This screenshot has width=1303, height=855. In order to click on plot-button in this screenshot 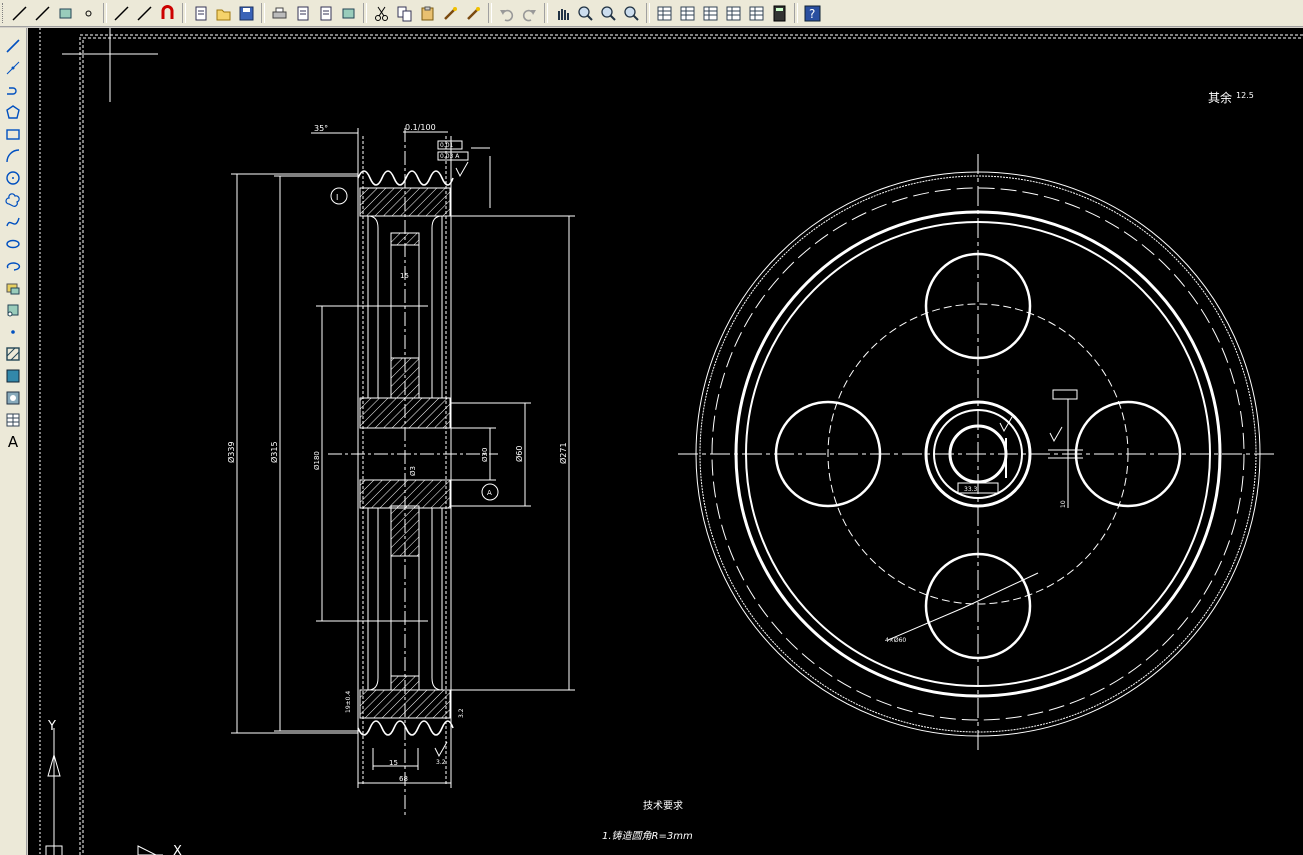, I will do `click(348, 13)`.